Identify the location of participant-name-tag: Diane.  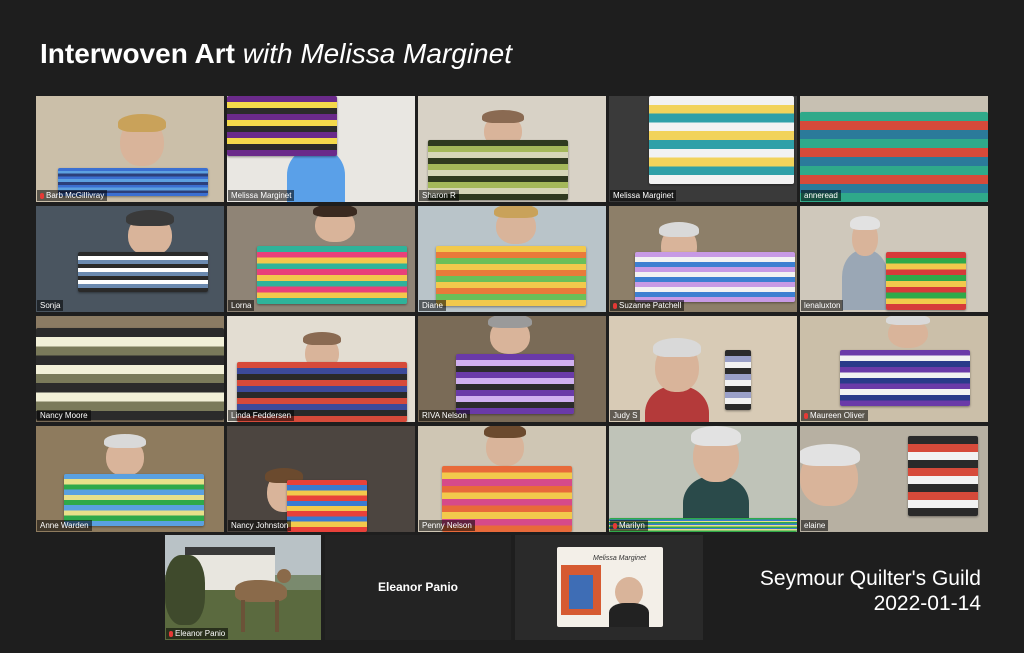
(432, 305).